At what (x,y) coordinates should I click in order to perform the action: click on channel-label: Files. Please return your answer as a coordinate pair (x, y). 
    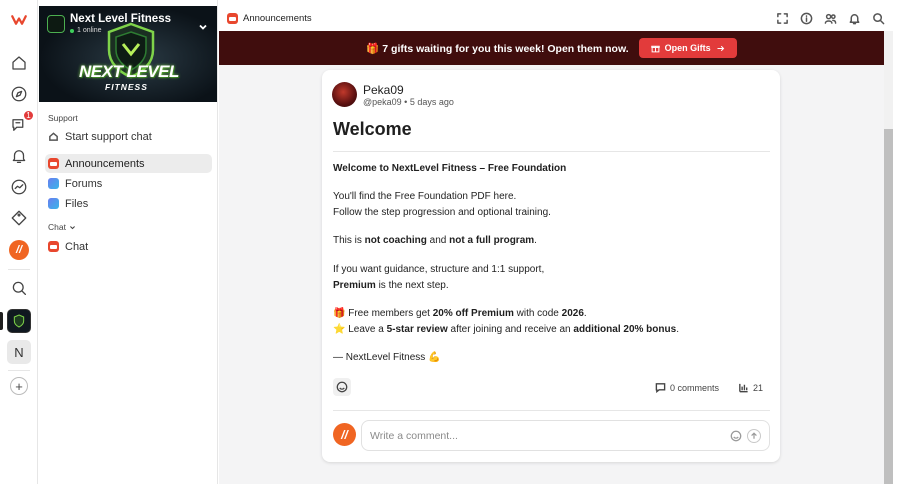
    Looking at the image, I should click on (77, 203).